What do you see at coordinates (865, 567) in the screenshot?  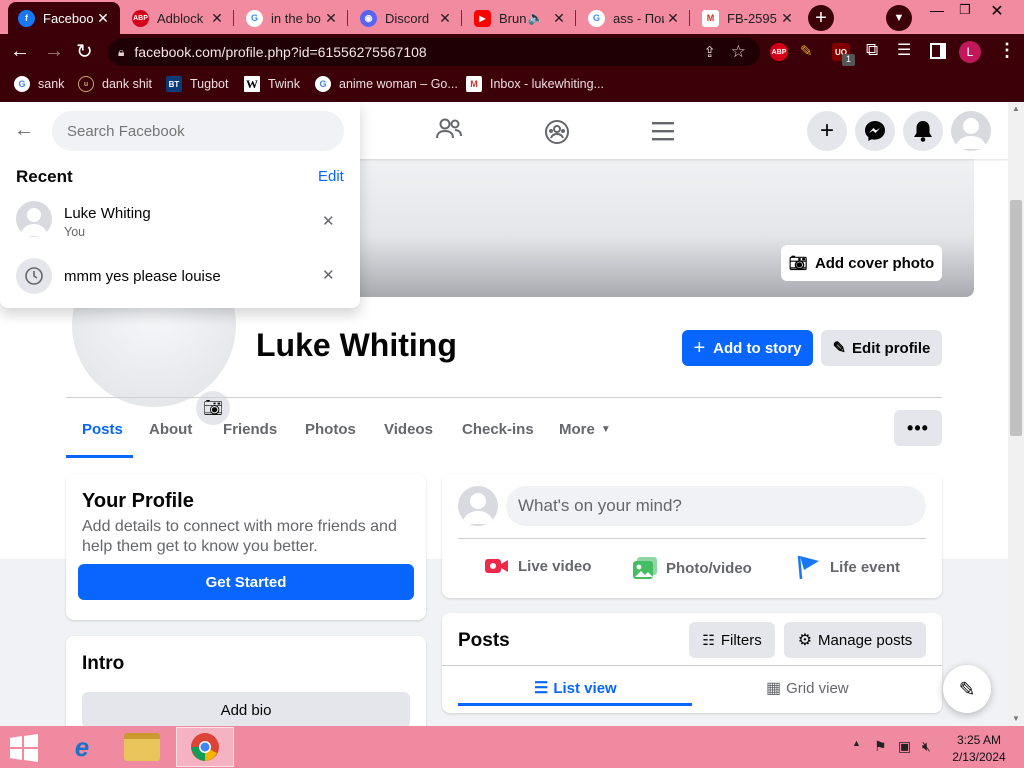 I see `life-event-label: Life event` at bounding box center [865, 567].